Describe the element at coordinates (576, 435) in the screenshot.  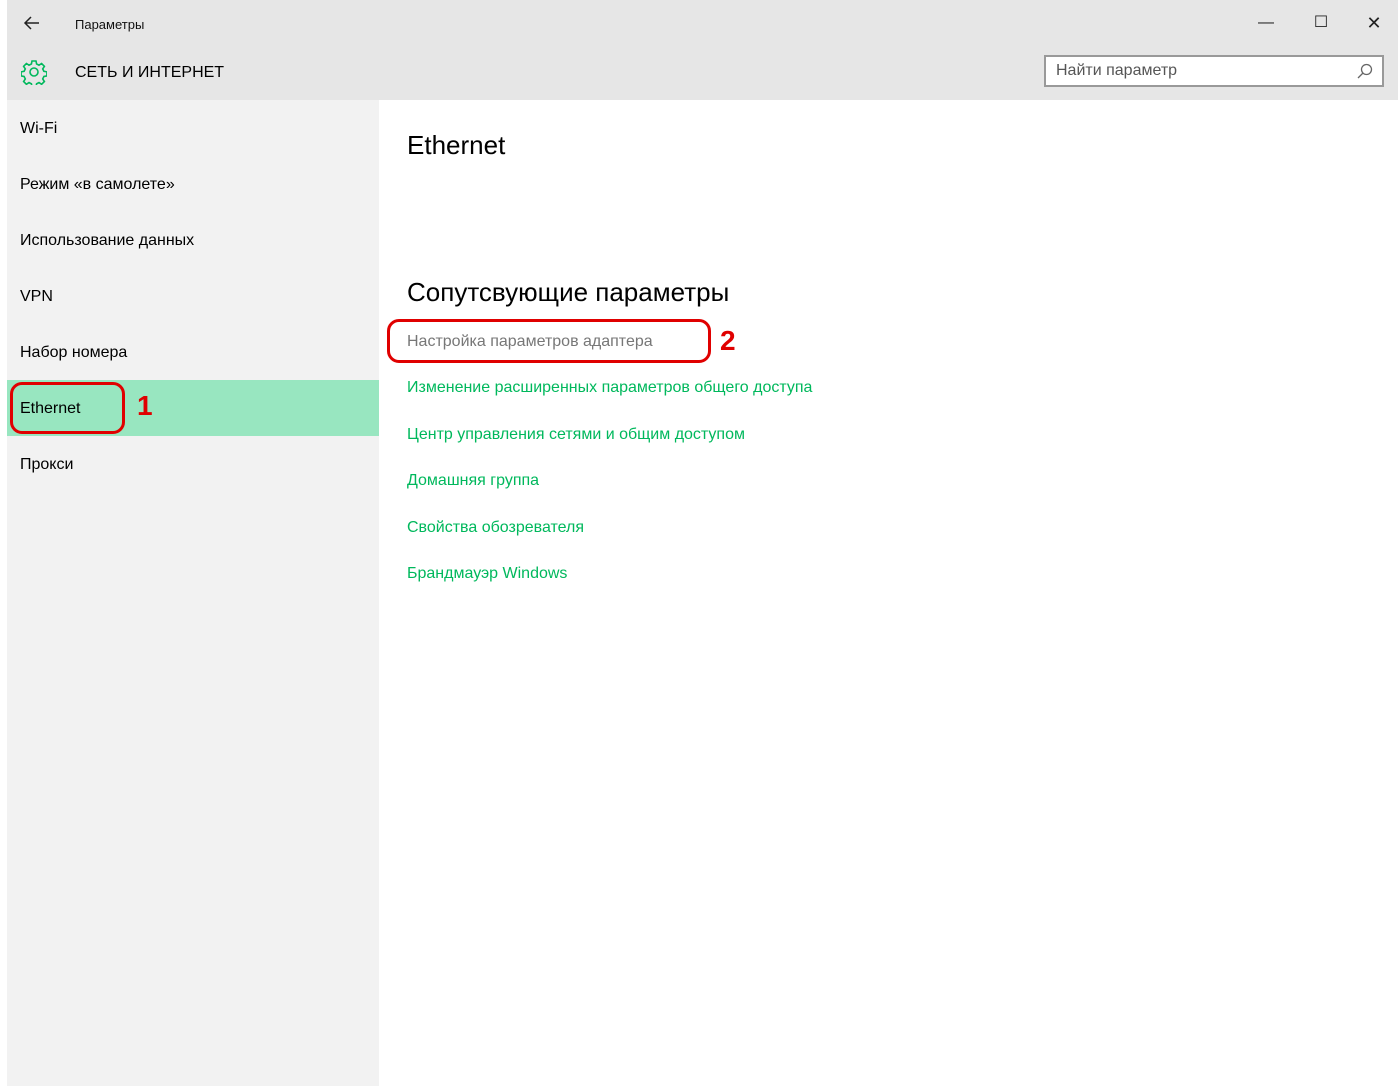
I see `link-network-center: Центр управления сетями и общим доступом` at that location.